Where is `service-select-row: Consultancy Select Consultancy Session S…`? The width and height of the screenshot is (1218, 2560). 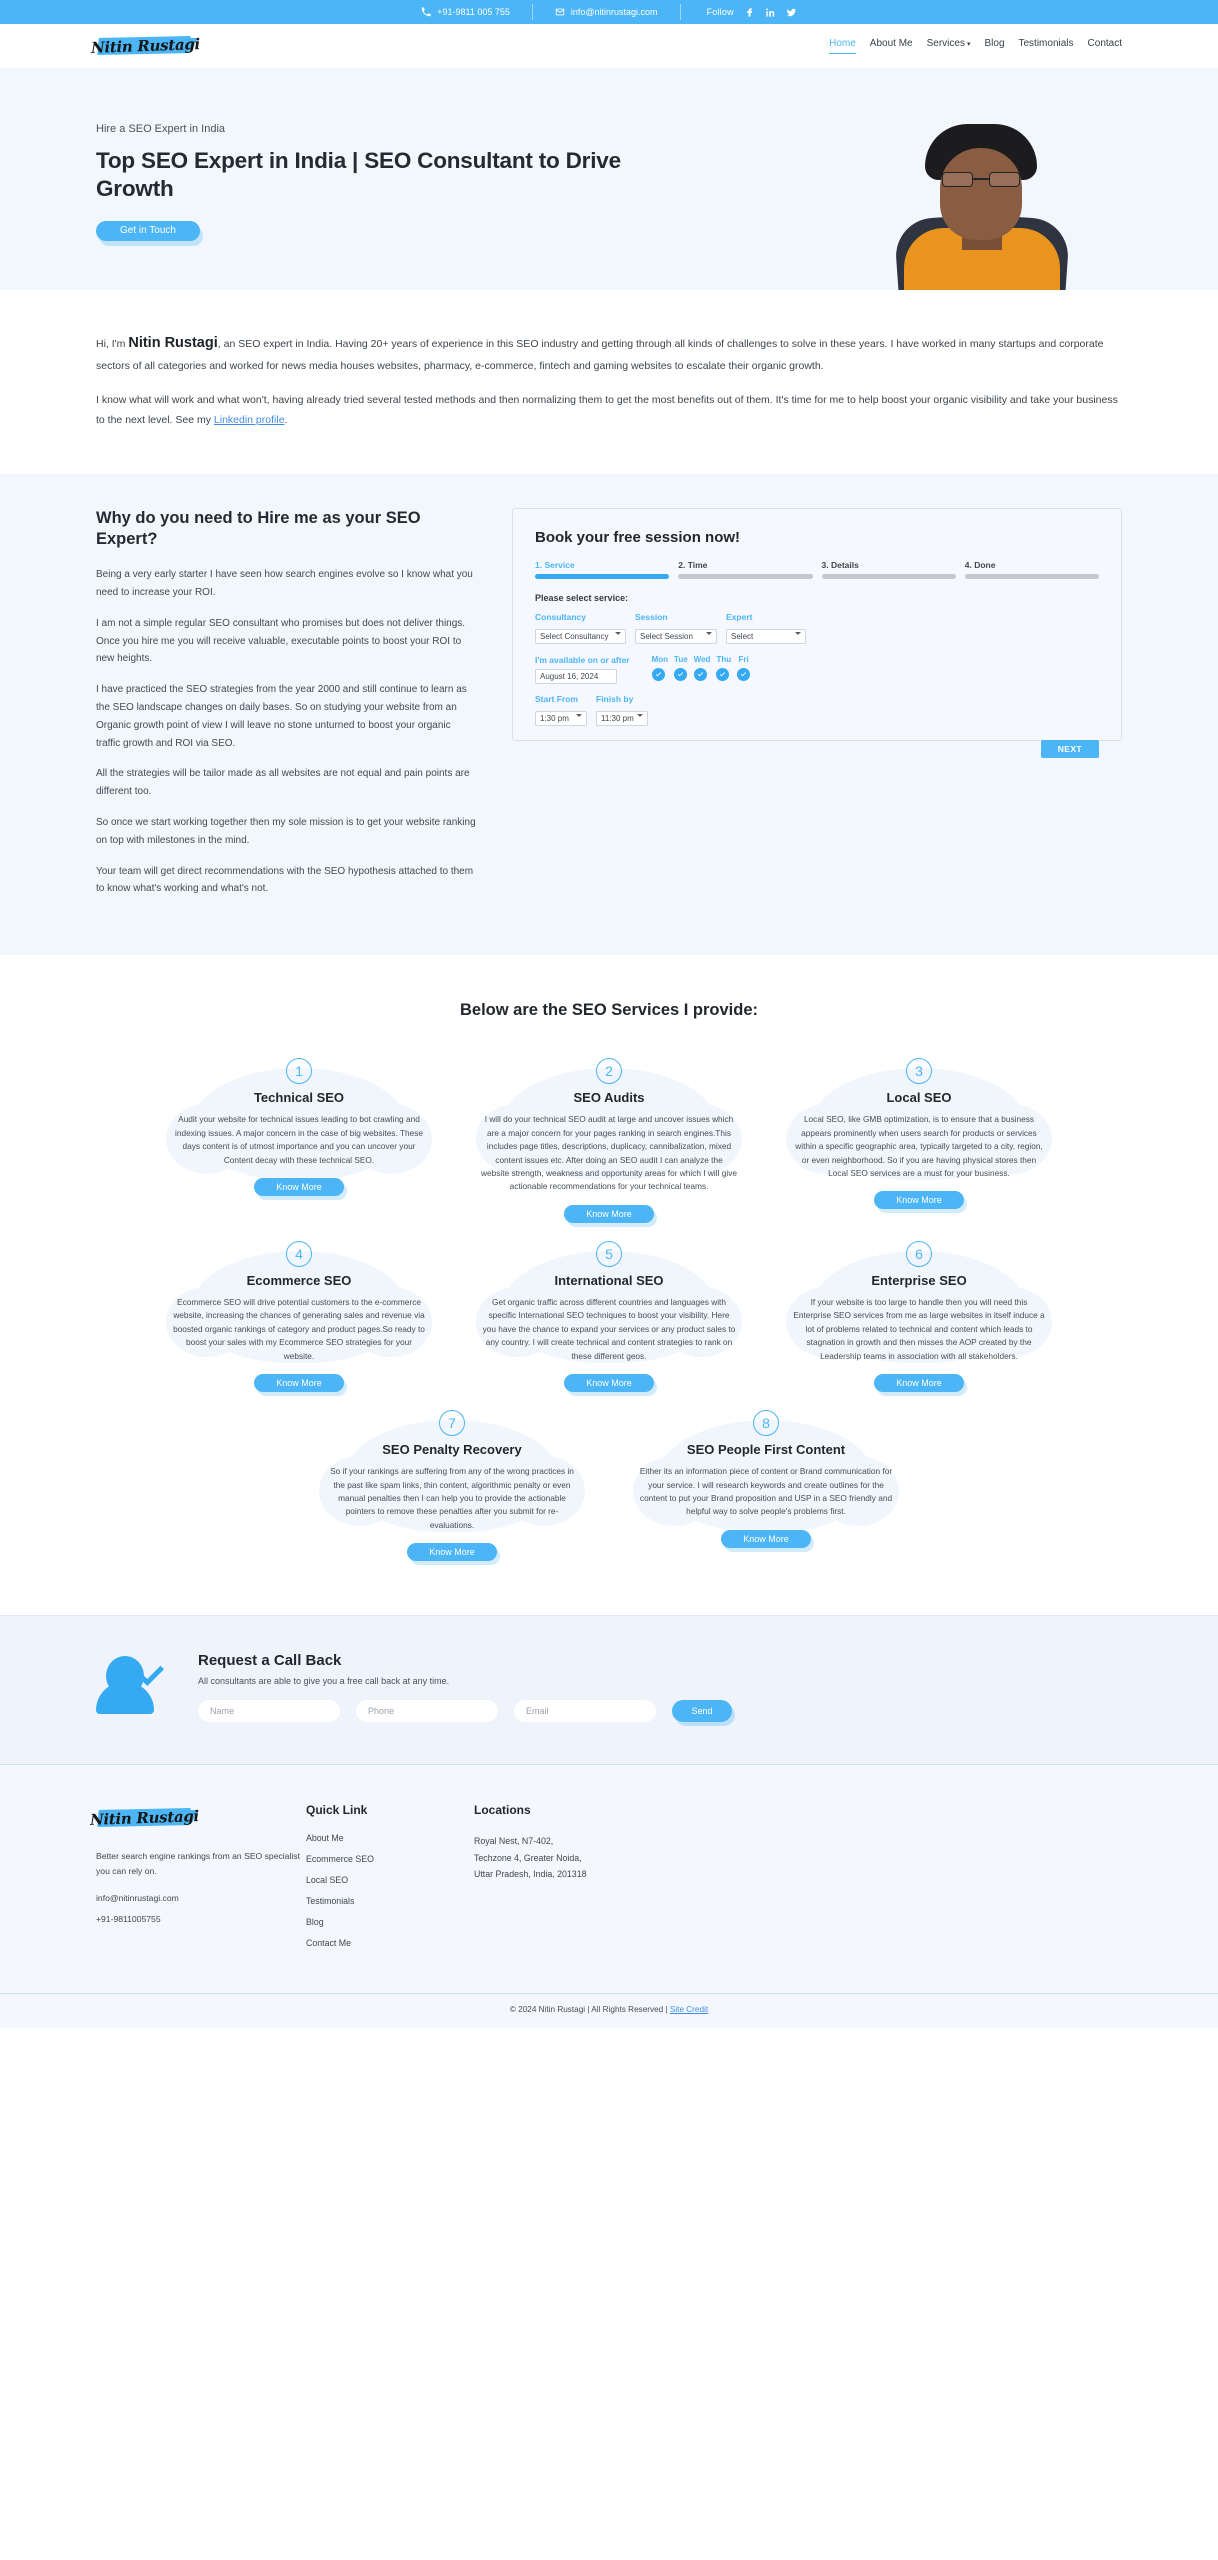
service-select-row: Consultancy Select Consultancy Session S… is located at coordinates (817, 628).